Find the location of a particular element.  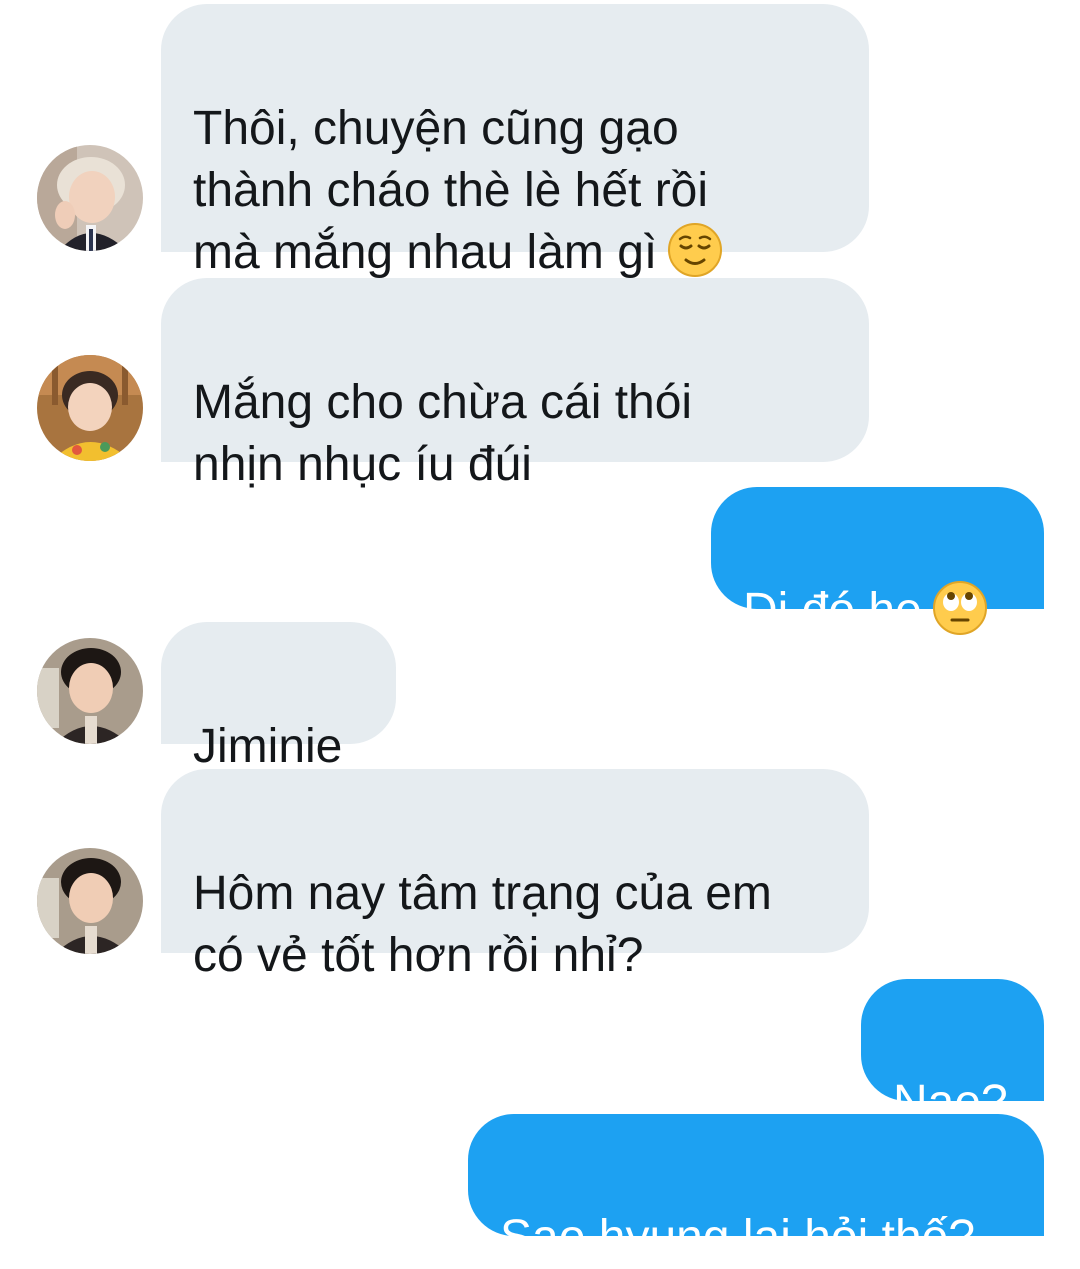

message-bubble-outgoing: Nae? is located at coordinates (952, 1054).